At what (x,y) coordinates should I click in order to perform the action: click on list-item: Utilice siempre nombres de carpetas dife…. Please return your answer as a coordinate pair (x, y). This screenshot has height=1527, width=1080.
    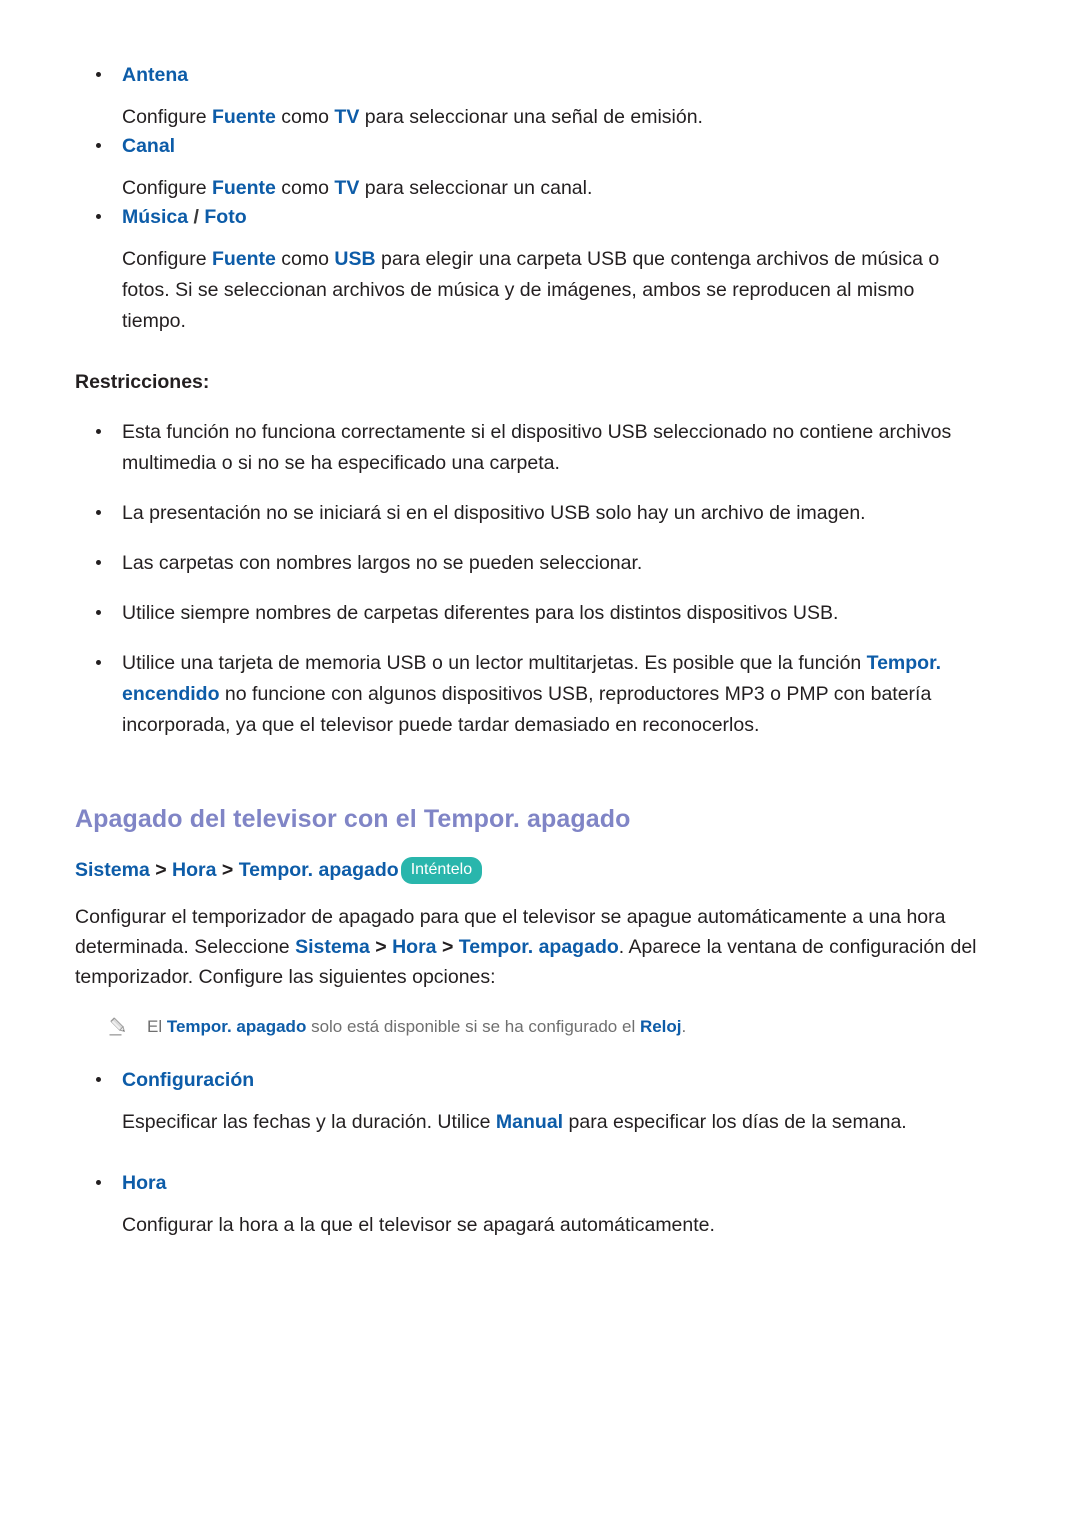
    Looking at the image, I should click on (527, 613).